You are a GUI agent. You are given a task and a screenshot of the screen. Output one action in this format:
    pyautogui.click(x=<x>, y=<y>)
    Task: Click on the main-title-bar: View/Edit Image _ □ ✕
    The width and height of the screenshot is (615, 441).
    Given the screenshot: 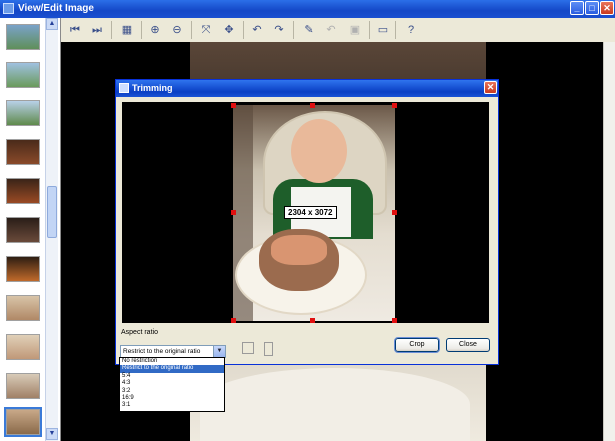 What is the action you would take?
    pyautogui.click(x=307, y=9)
    